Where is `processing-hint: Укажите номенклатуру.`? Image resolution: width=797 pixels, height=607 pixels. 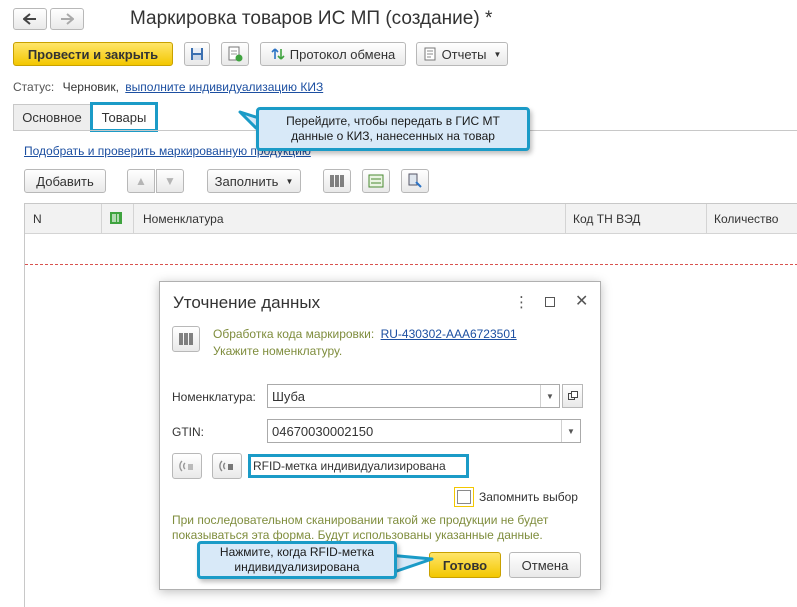 processing-hint: Укажите номенклатуру. is located at coordinates (278, 351).